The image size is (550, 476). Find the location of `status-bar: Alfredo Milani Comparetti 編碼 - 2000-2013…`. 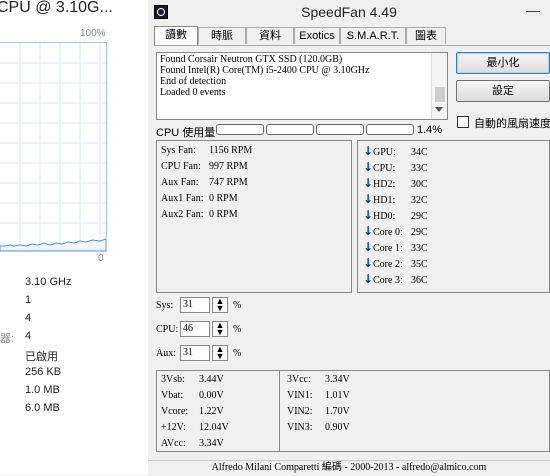

status-bar: Alfredo Milani Comparetti 編碼 - 2000-2013… is located at coordinates (349, 468).